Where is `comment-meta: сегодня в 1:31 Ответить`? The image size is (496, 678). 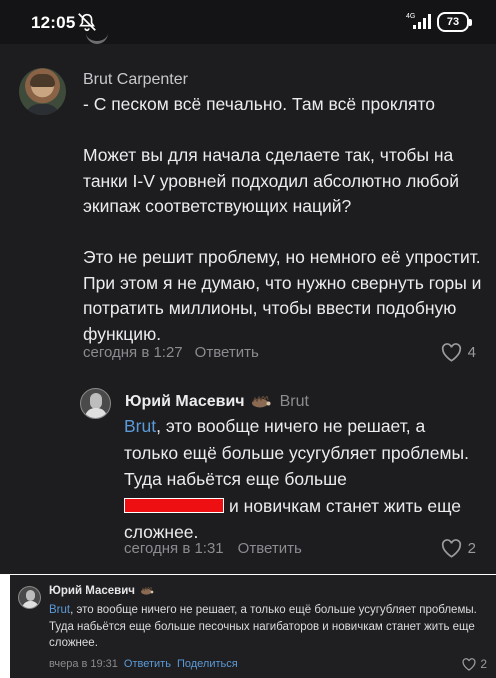
comment-meta: сегодня в 1:31 Ответить is located at coordinates (213, 548).